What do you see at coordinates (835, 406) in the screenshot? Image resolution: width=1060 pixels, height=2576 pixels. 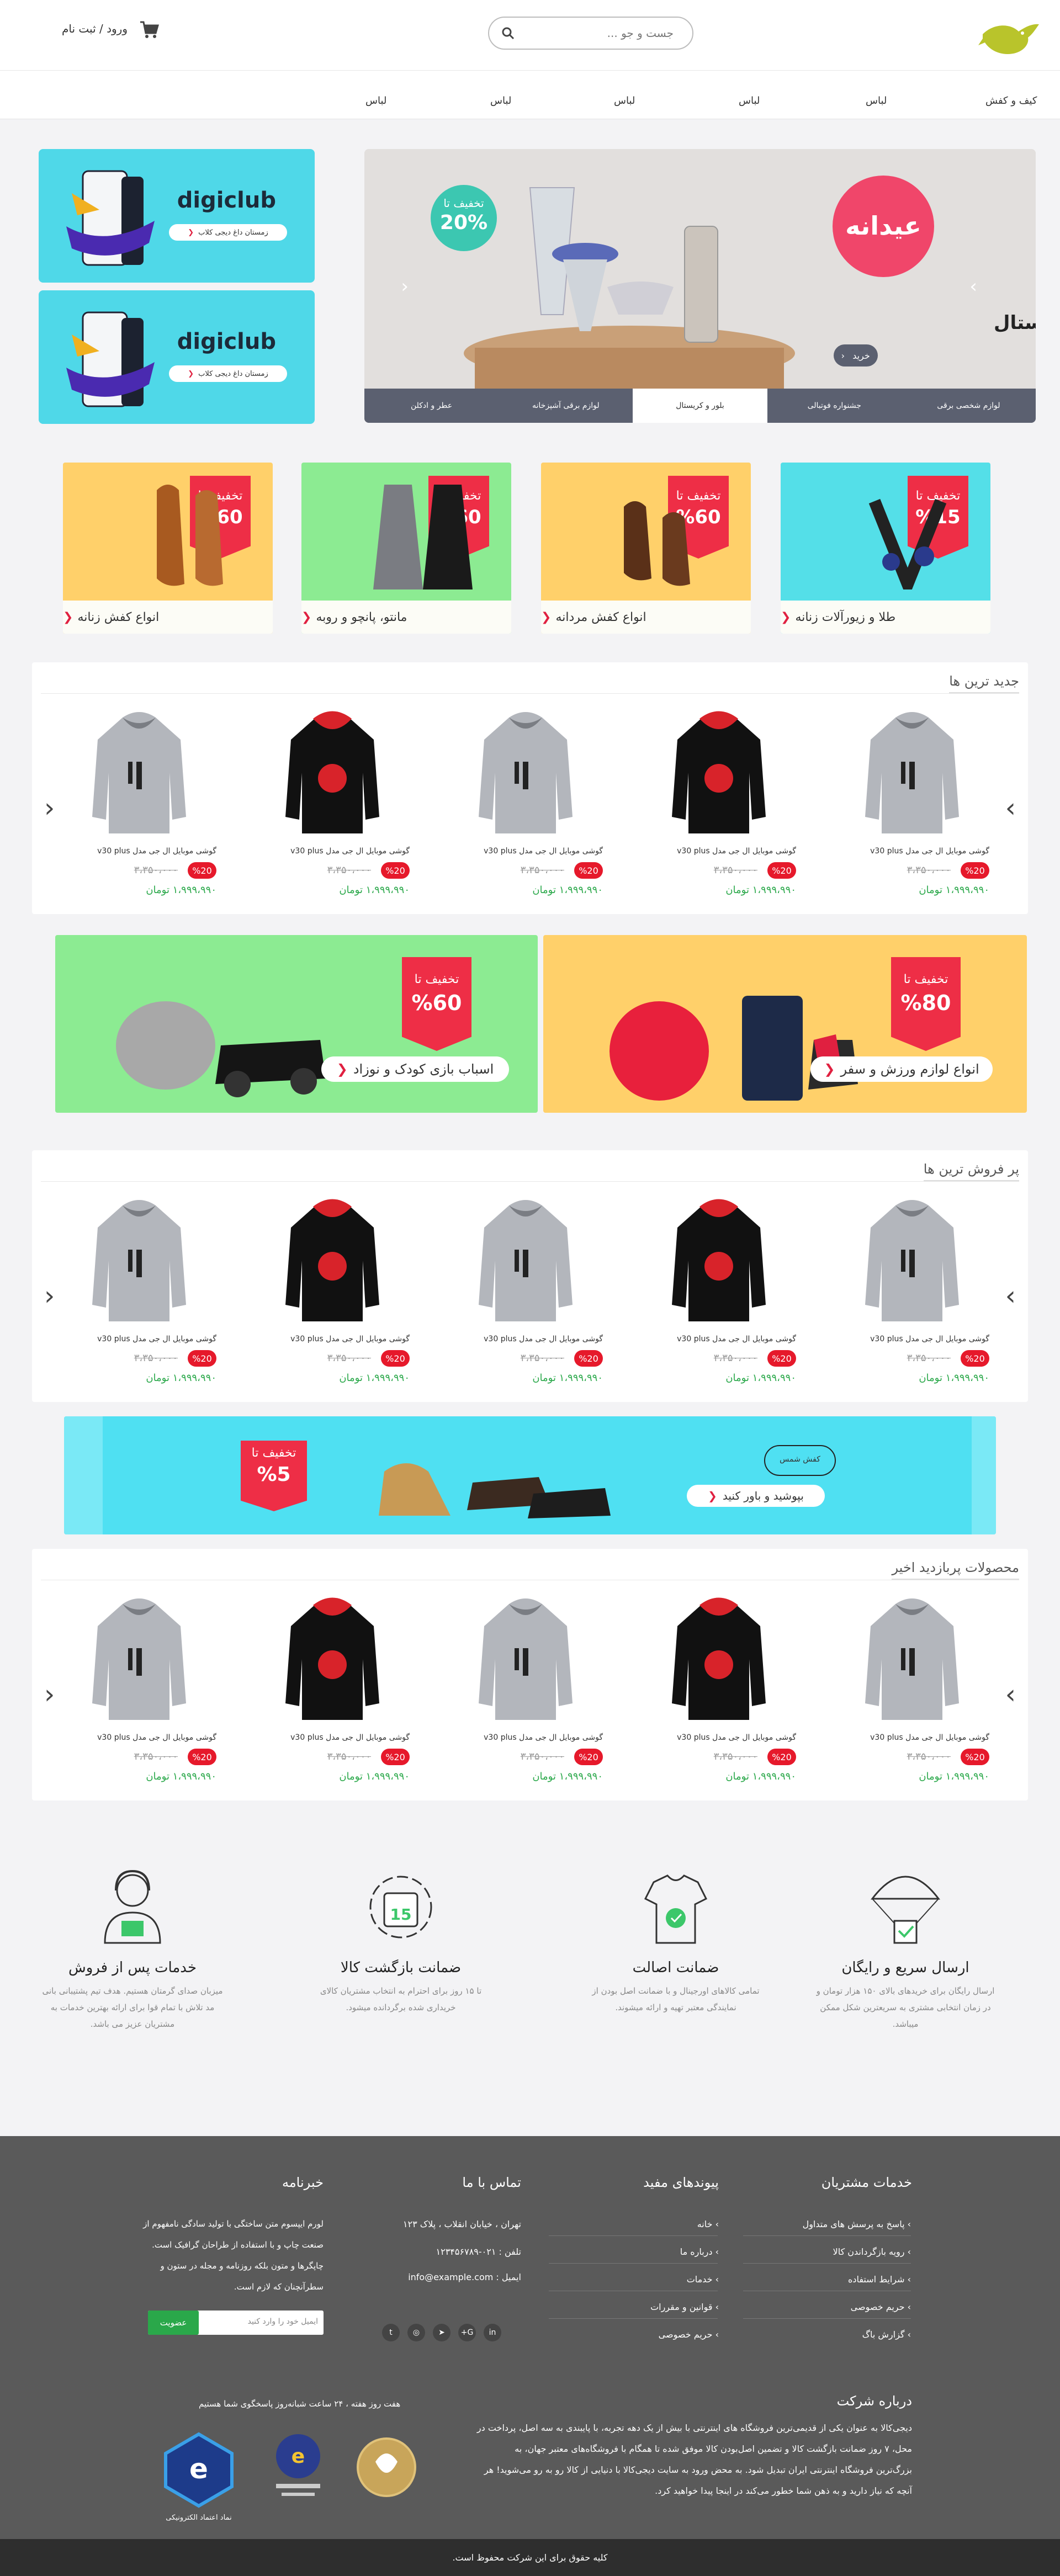 I see `slider-tab: جشنواره فوتبالی` at bounding box center [835, 406].